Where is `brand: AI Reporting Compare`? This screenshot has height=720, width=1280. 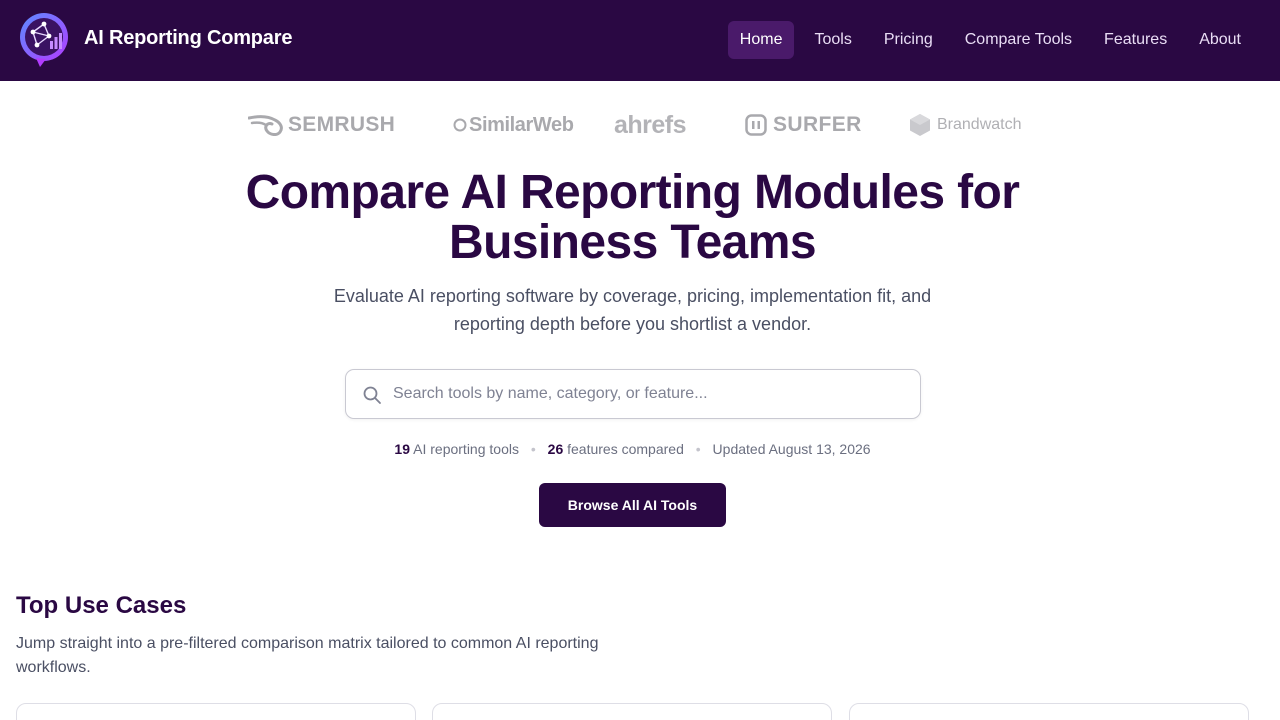
brand: AI Reporting Compare is located at coordinates (155, 40).